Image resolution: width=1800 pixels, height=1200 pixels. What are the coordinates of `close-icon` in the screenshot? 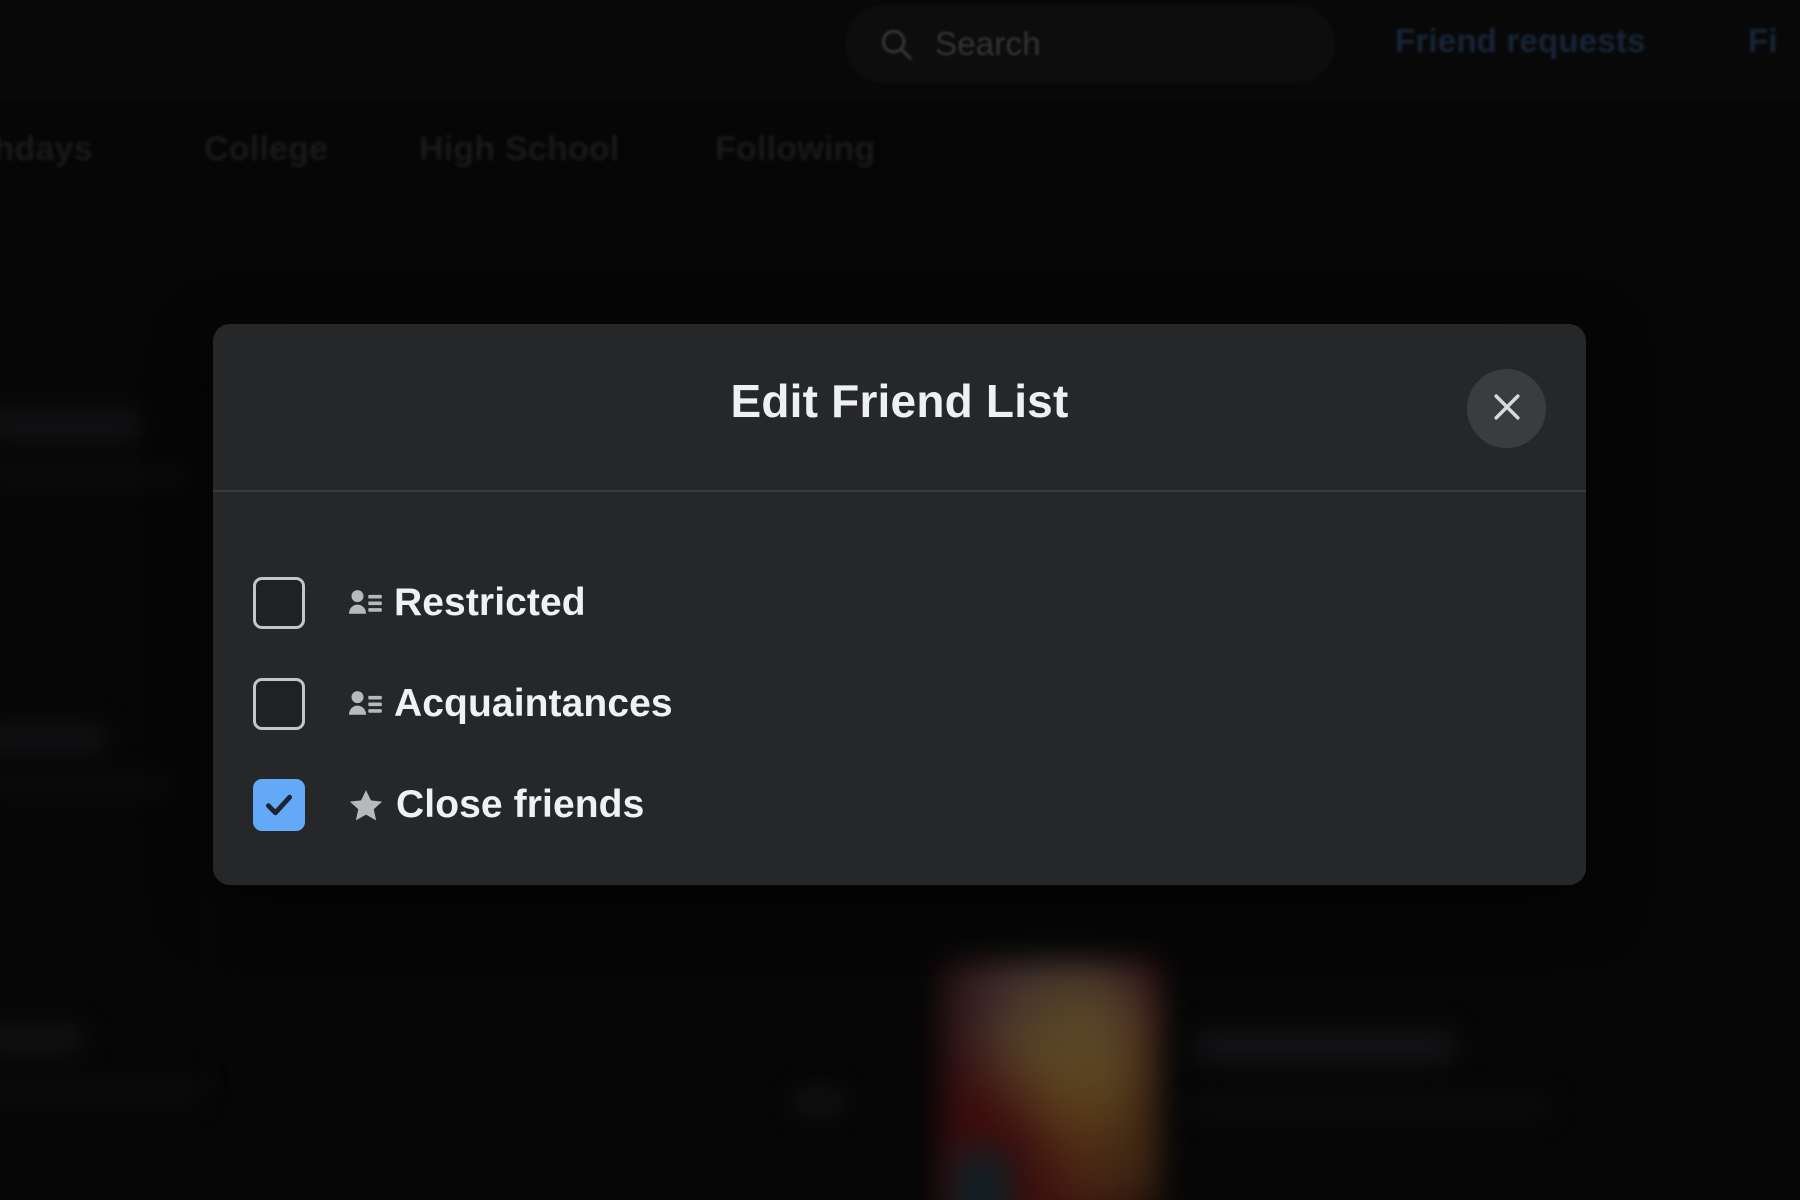 It's located at (1507, 408).